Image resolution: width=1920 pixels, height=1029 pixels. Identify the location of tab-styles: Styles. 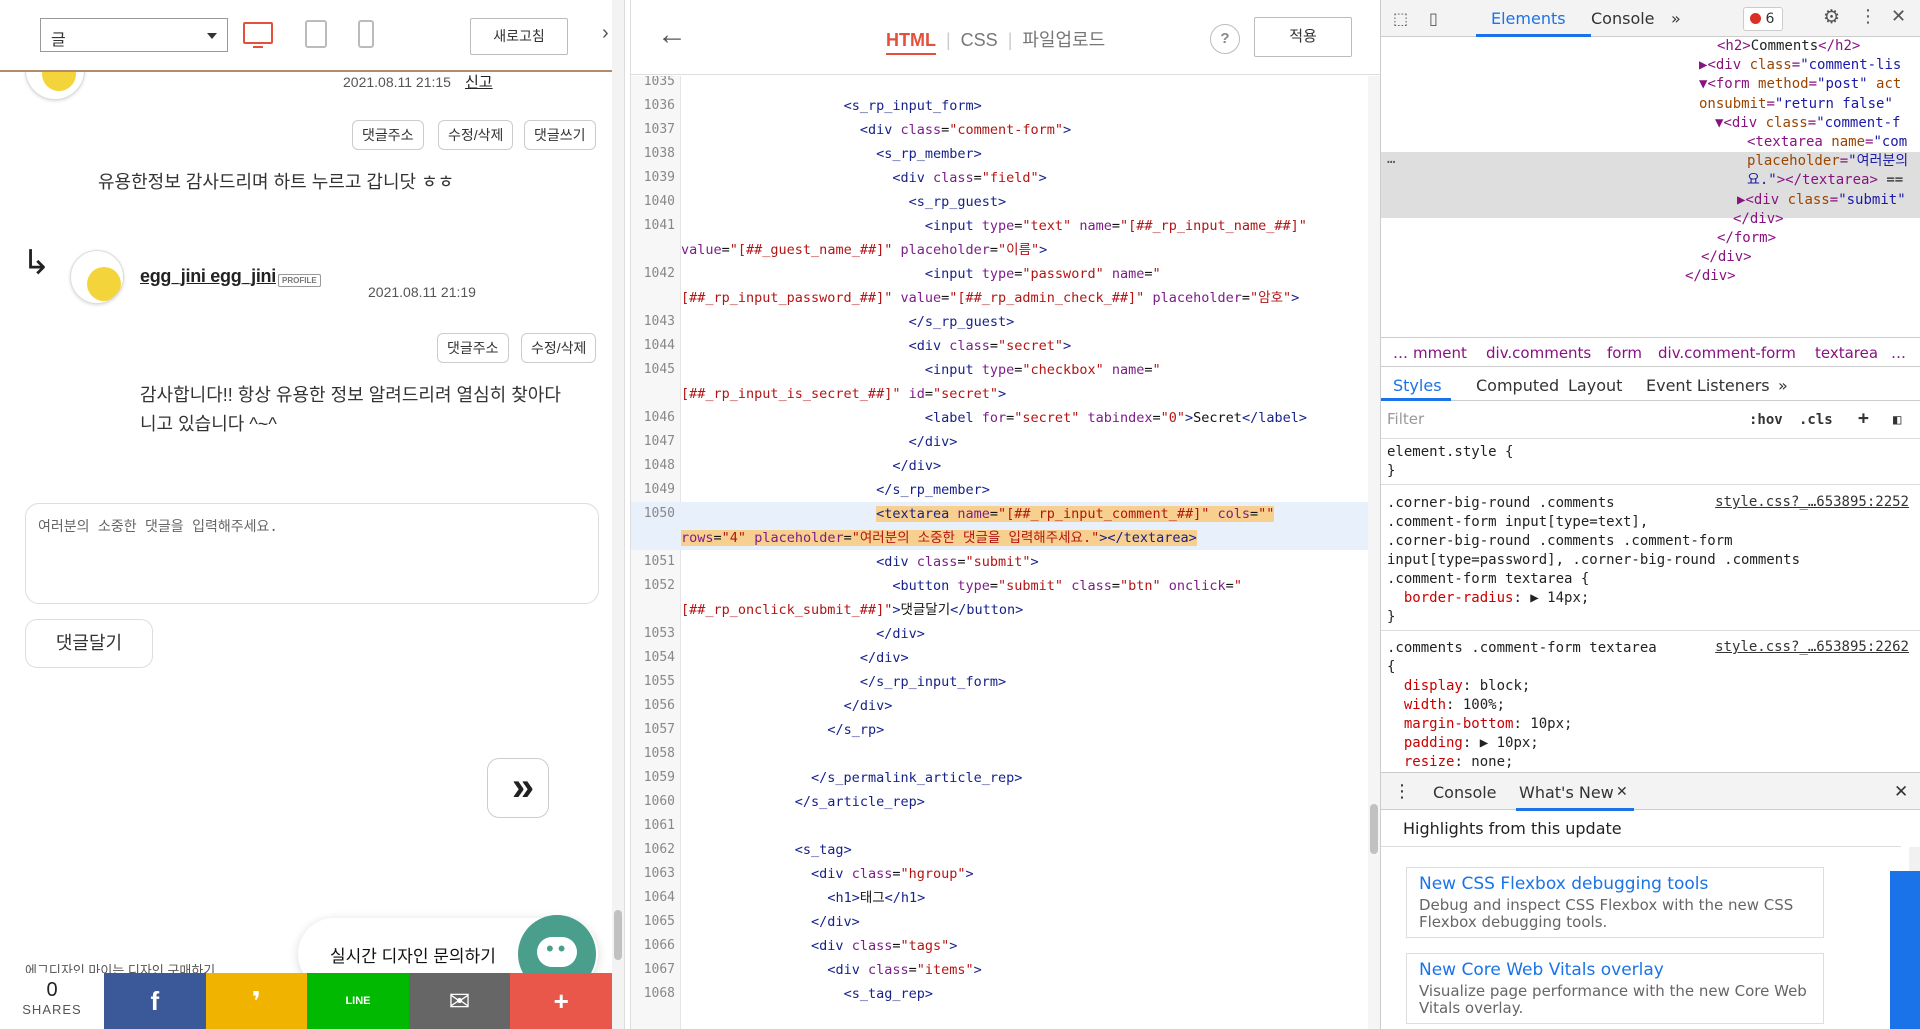
(1417, 385).